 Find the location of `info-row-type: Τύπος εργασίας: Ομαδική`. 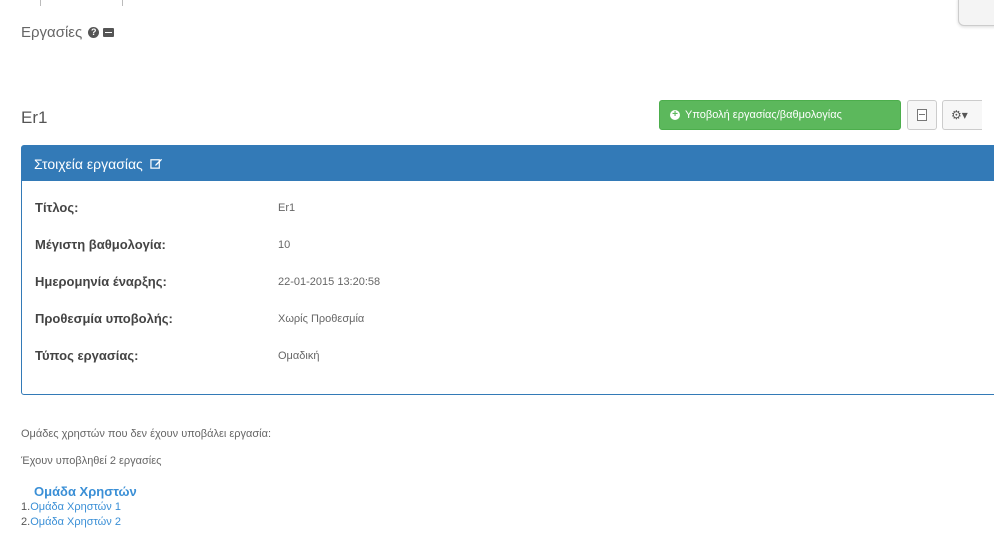

info-row-type: Τύπος εργασίας: Ομαδική is located at coordinates (508, 355).